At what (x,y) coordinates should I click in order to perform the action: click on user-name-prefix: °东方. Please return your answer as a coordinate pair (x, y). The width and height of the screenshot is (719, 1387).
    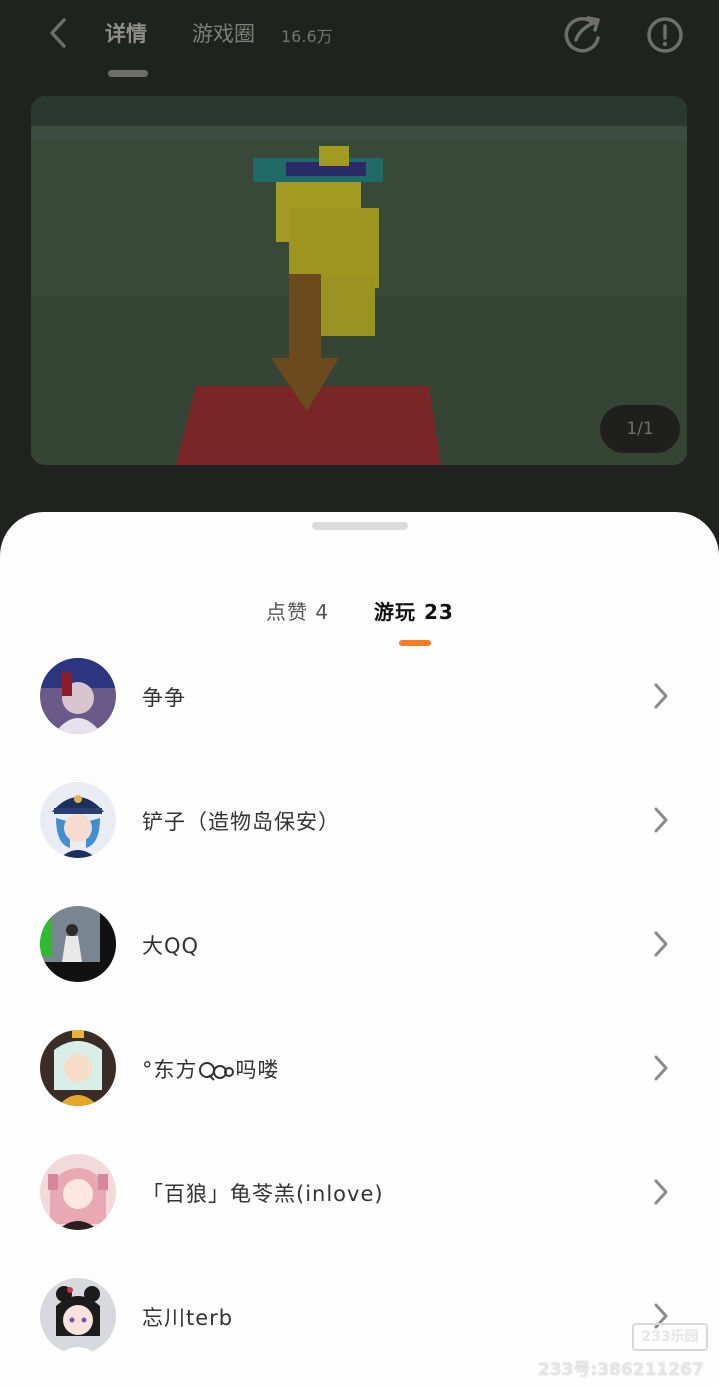
    Looking at the image, I should click on (170, 1070).